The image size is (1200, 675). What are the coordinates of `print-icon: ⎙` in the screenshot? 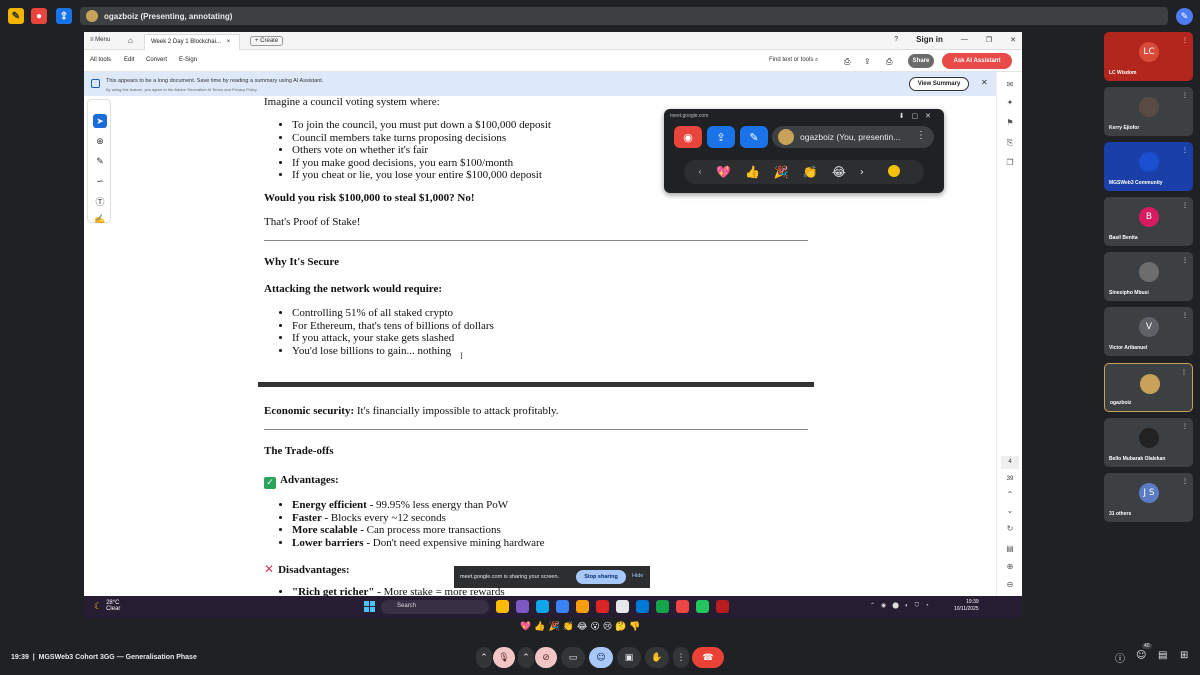 It's located at (889, 62).